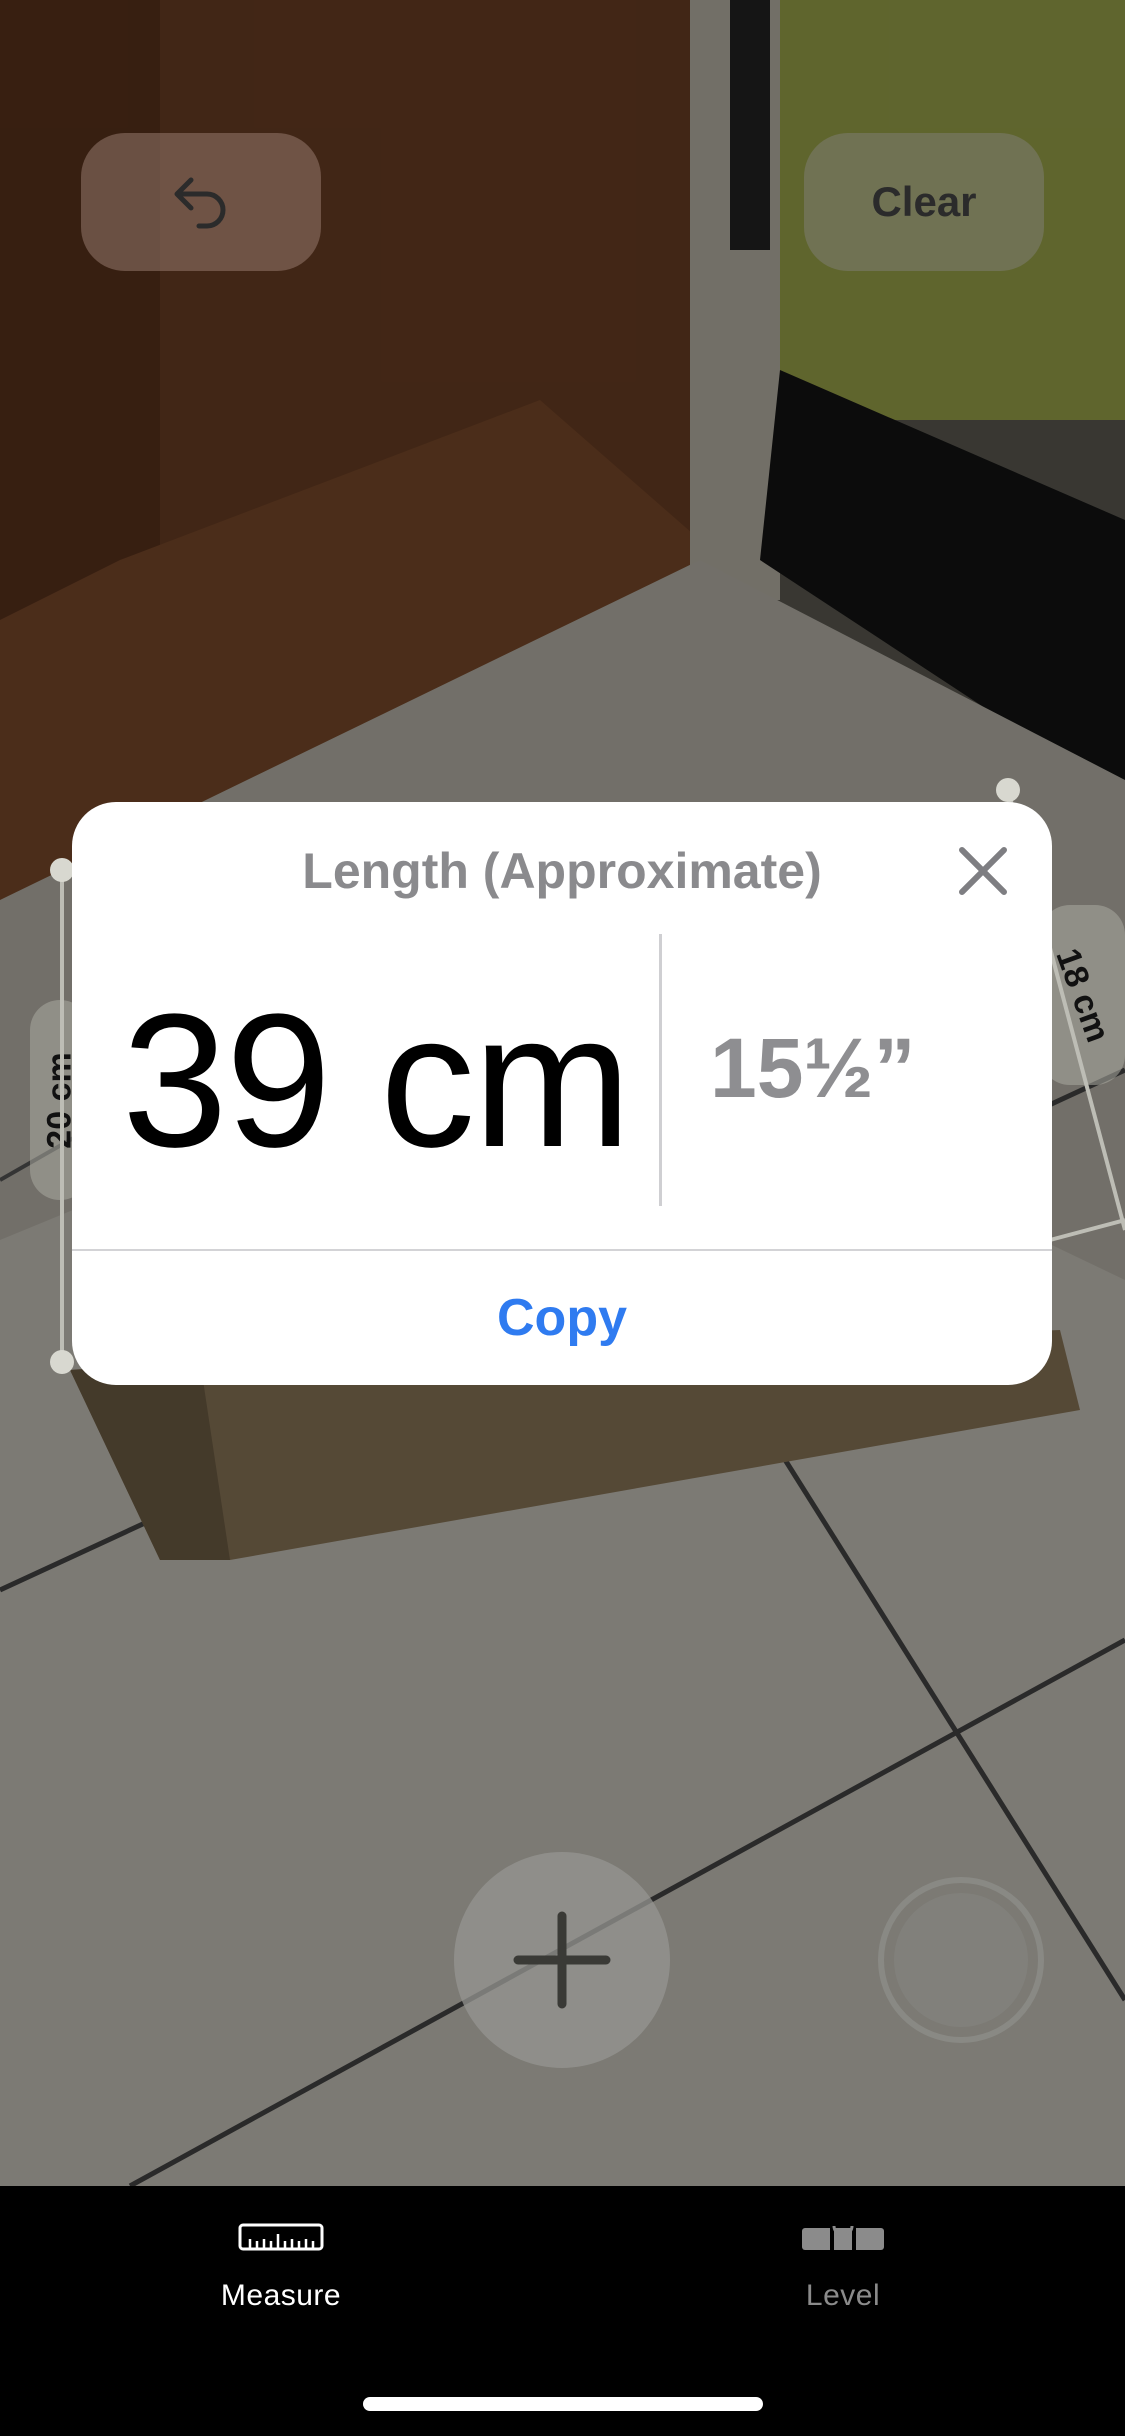 This screenshot has height=2436, width=1125. What do you see at coordinates (563, 2404) in the screenshot?
I see `home-indicator` at bounding box center [563, 2404].